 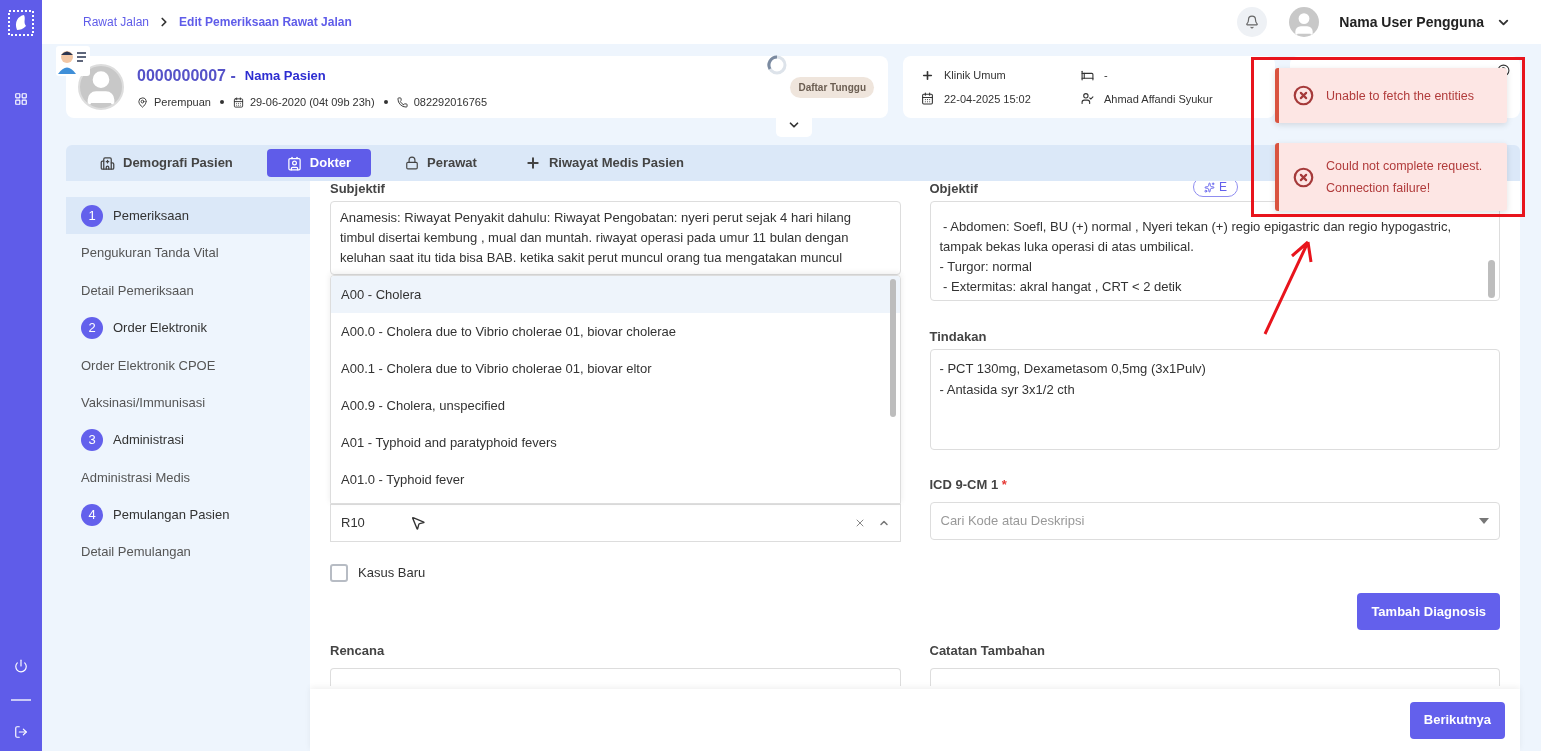 What do you see at coordinates (1428, 611) in the screenshot?
I see `add-diagnosis-button: Tambah Diagnosis` at bounding box center [1428, 611].